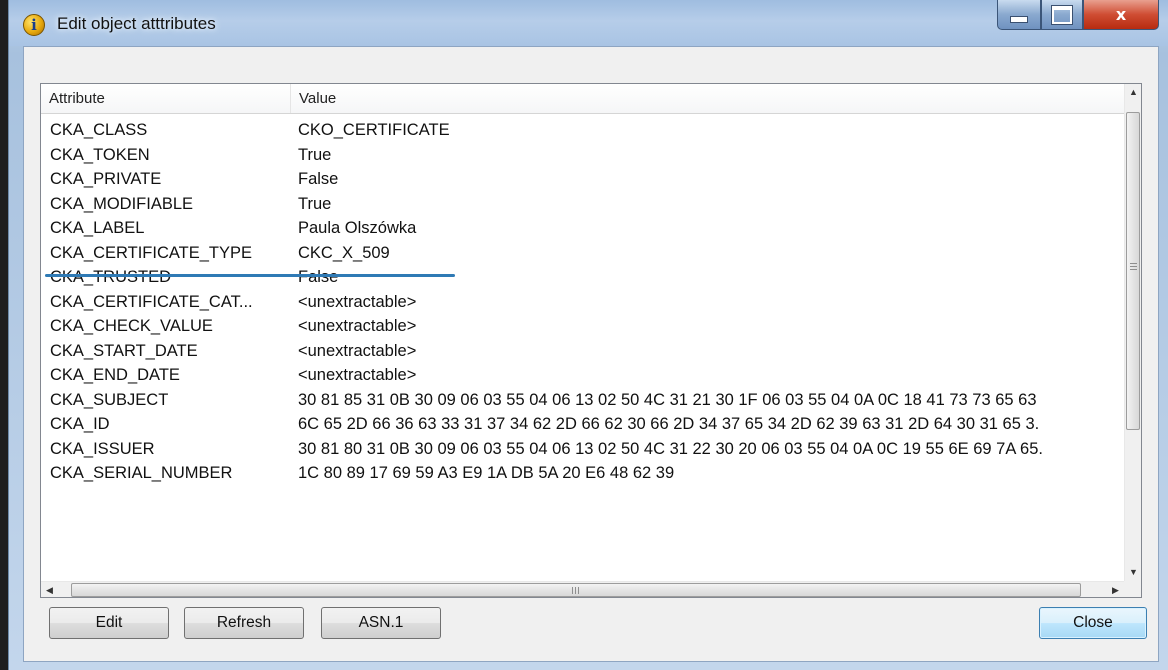 The image size is (1168, 670). What do you see at coordinates (1133, 572) in the screenshot?
I see `scroll-down-icon: ▼` at bounding box center [1133, 572].